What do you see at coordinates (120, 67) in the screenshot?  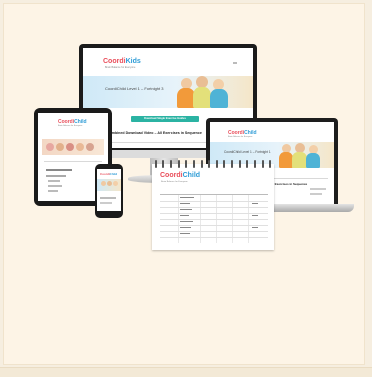 I see `desktop-tagline: Brain Balance for Everyone` at bounding box center [120, 67].